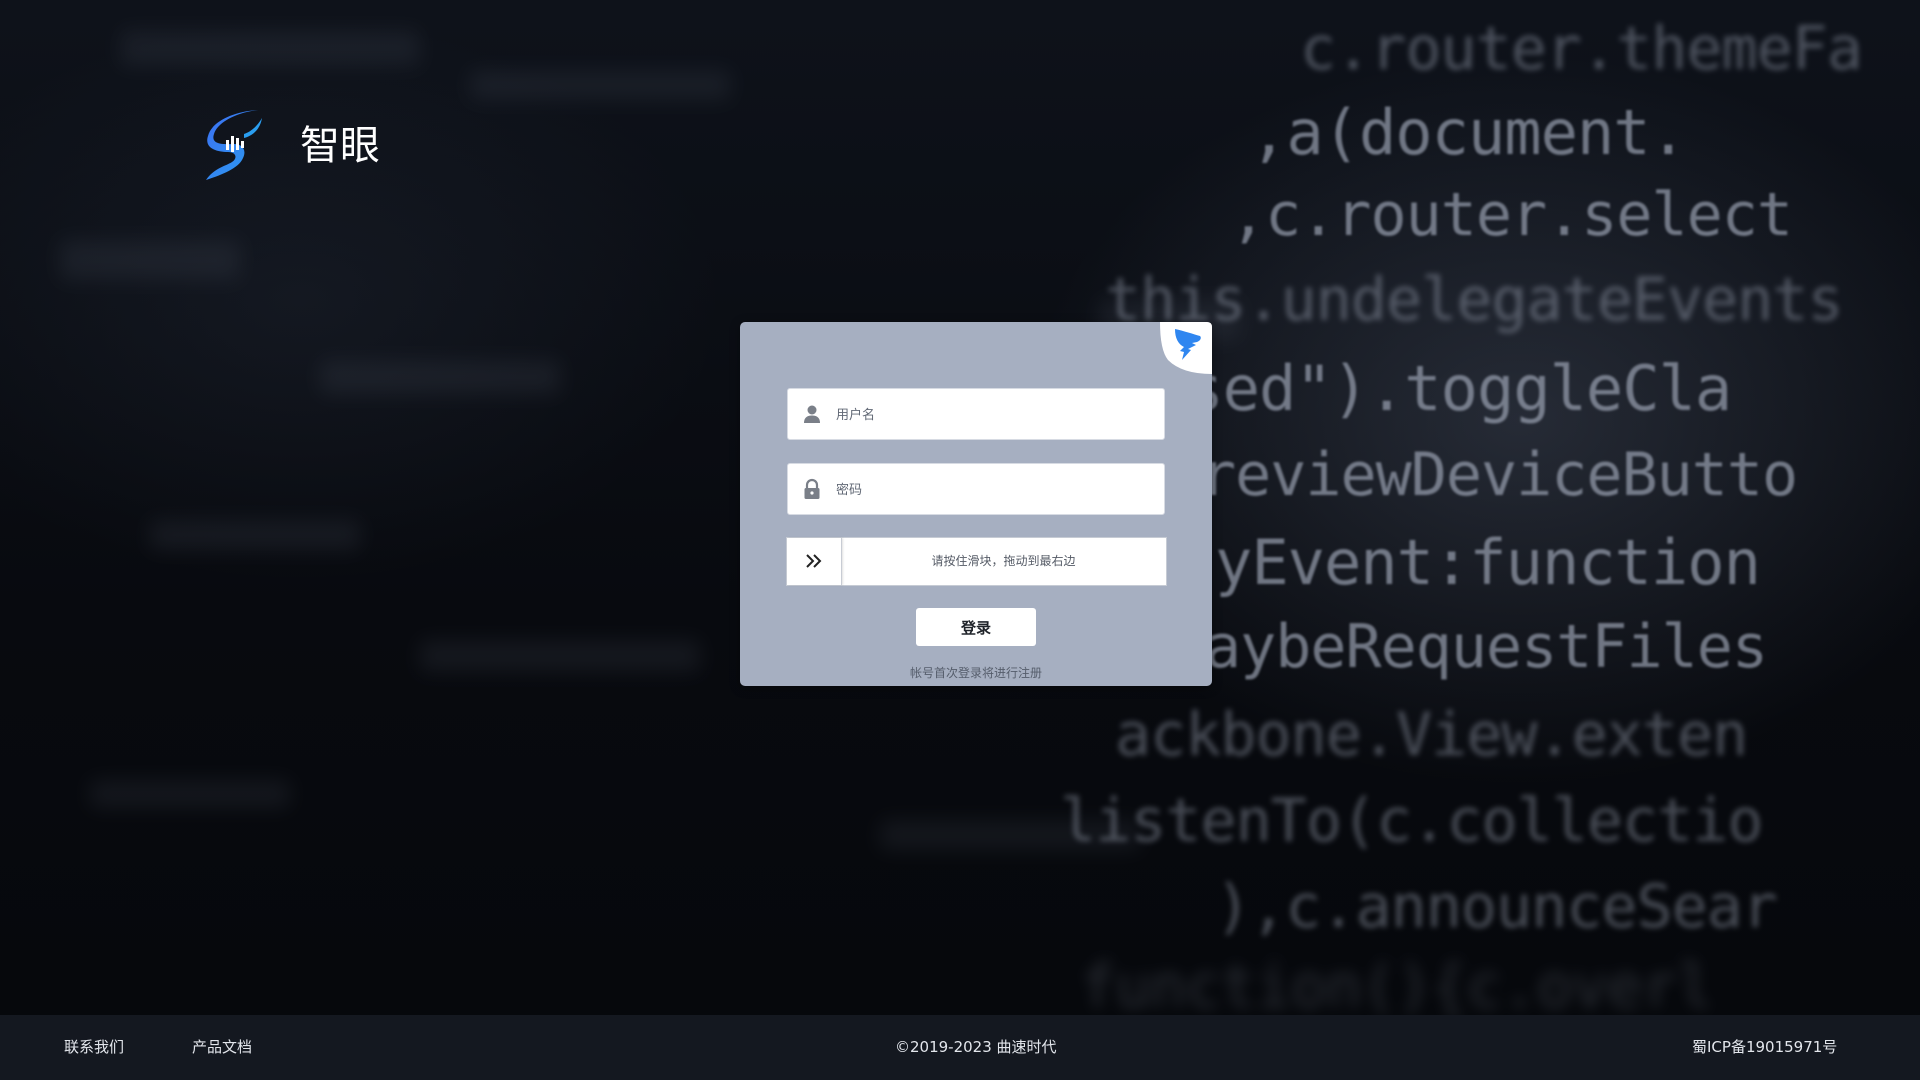 Image resolution: width=1920 pixels, height=1080 pixels. I want to click on username-field, so click(976, 414).